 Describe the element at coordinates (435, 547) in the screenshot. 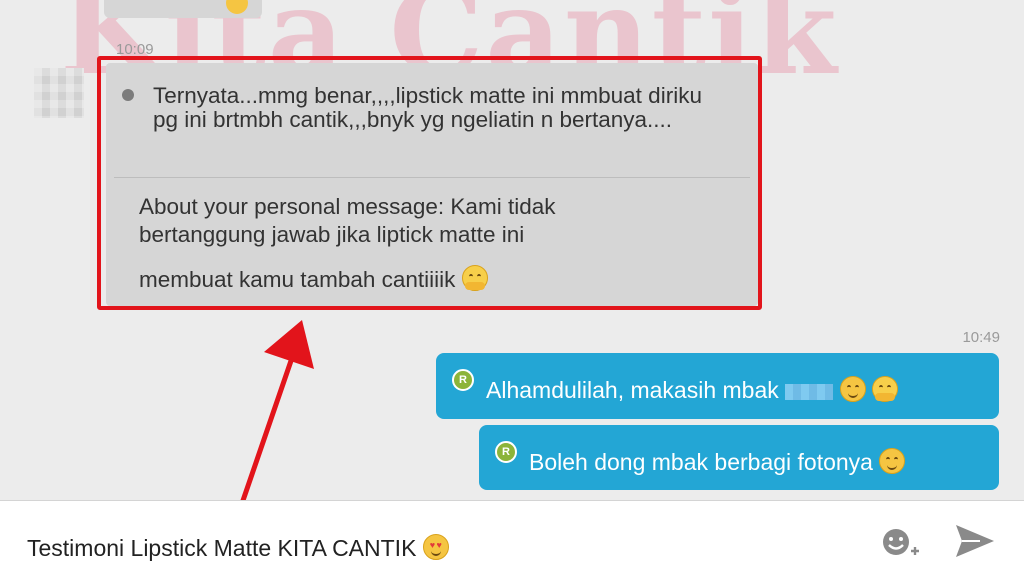

I see `heart-eyes-emoji-icon` at that location.